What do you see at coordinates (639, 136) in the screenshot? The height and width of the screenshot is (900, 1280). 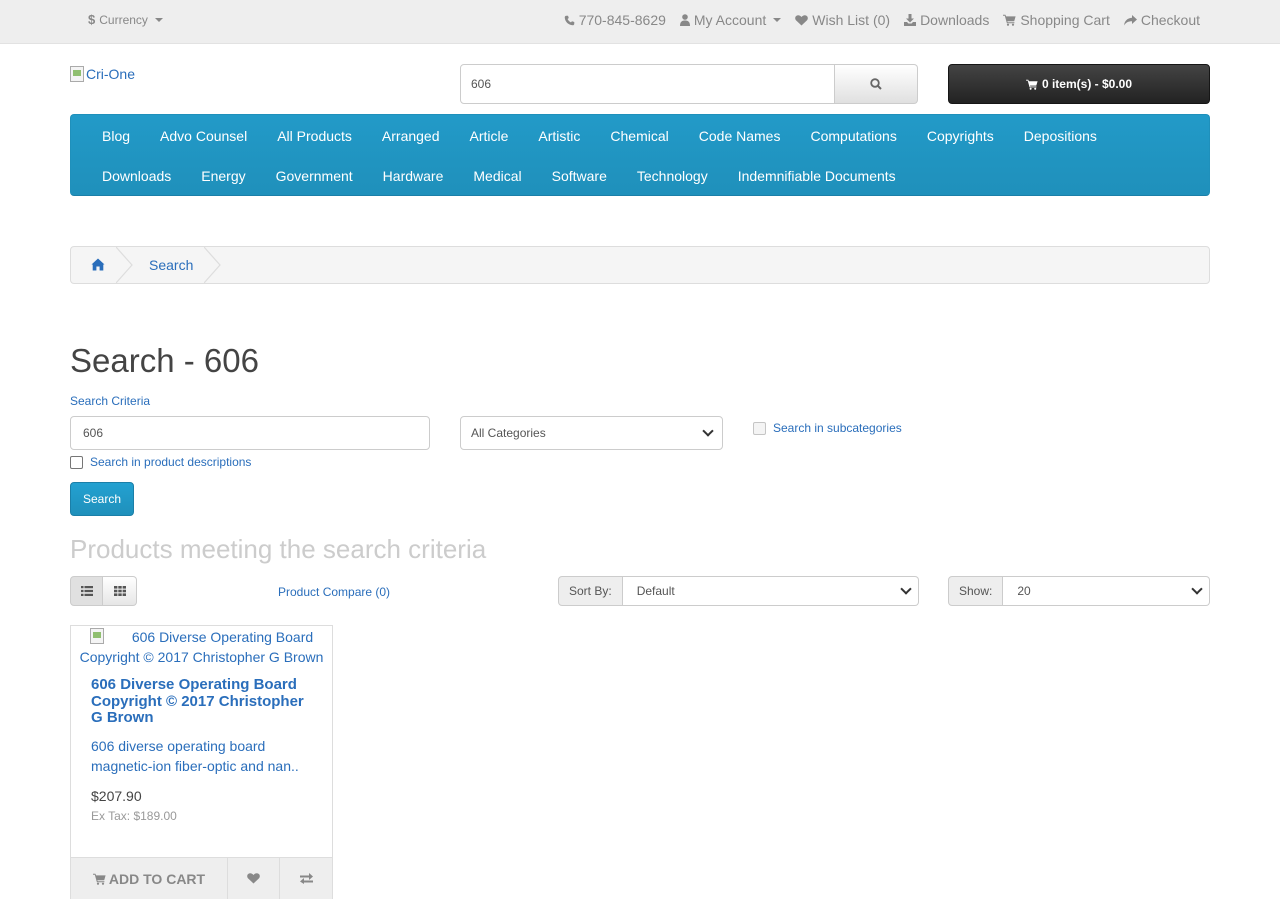 I see `menu-item-chemical: Chemical` at bounding box center [639, 136].